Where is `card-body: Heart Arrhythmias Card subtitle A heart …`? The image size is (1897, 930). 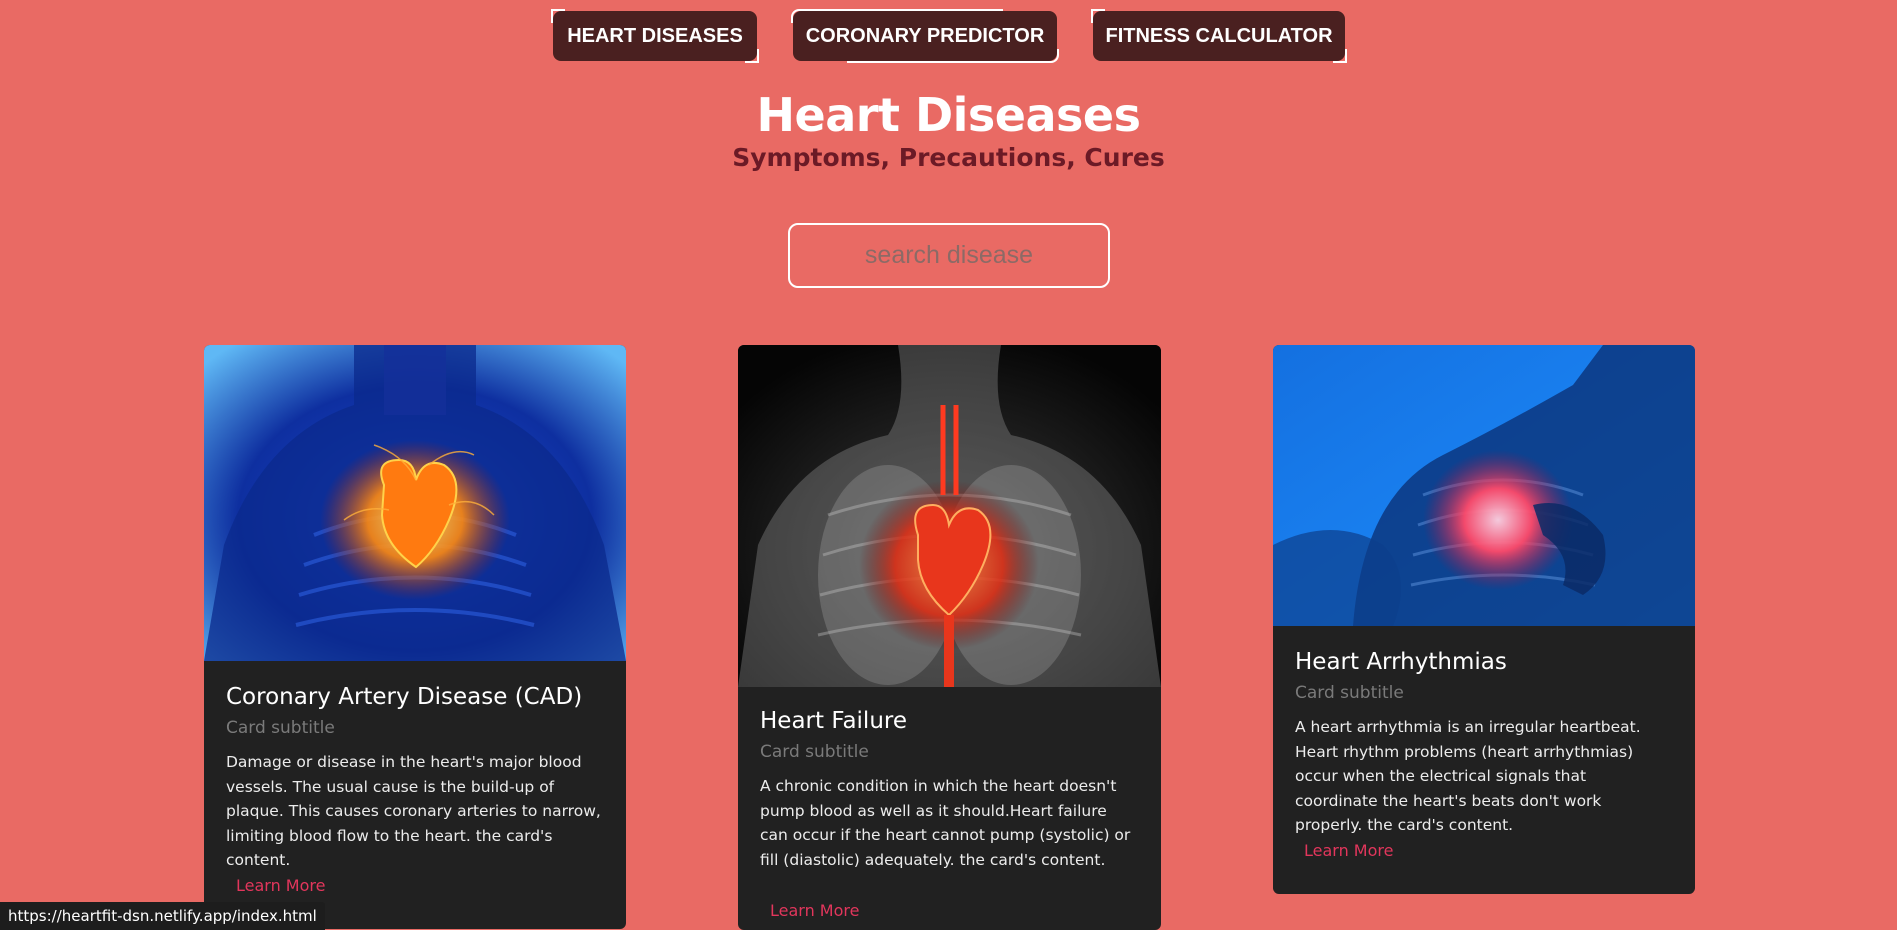 card-body: Heart Arrhythmias Card subtitle A heart … is located at coordinates (1484, 743).